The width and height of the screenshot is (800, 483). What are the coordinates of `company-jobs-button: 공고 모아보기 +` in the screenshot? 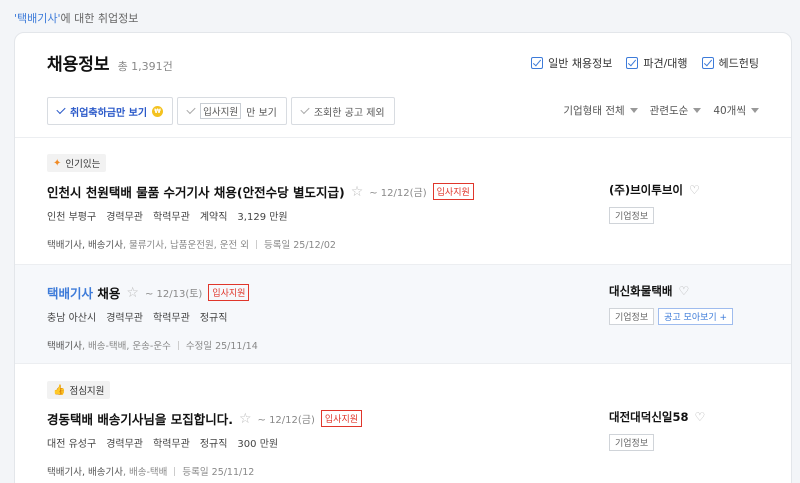 It's located at (696, 316).